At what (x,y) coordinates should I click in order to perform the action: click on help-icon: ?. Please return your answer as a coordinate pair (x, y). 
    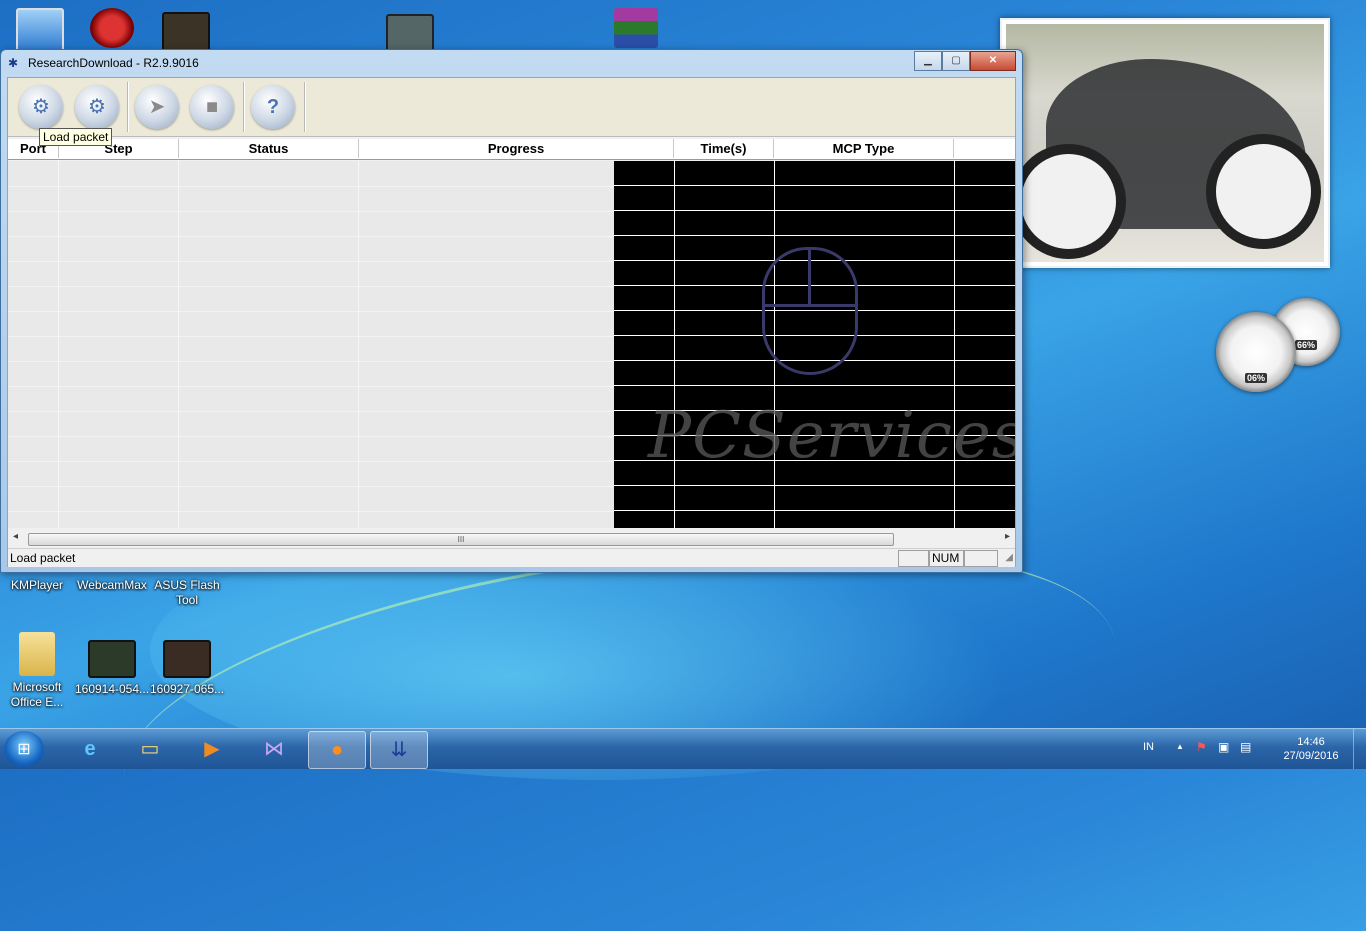
    Looking at the image, I should click on (273, 107).